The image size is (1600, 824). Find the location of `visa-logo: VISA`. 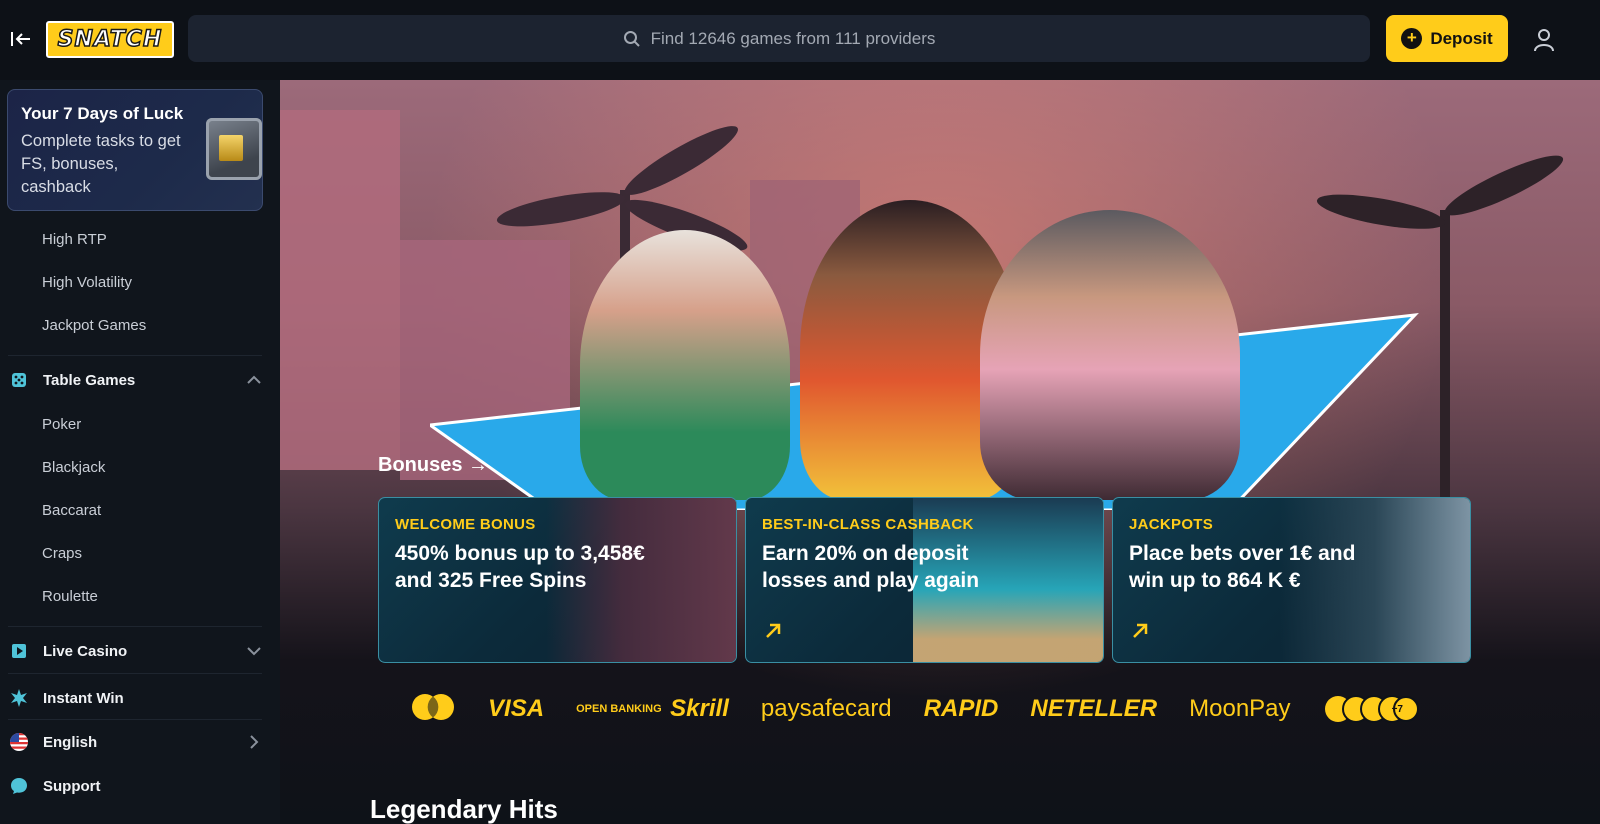

visa-logo: VISA is located at coordinates (516, 708).